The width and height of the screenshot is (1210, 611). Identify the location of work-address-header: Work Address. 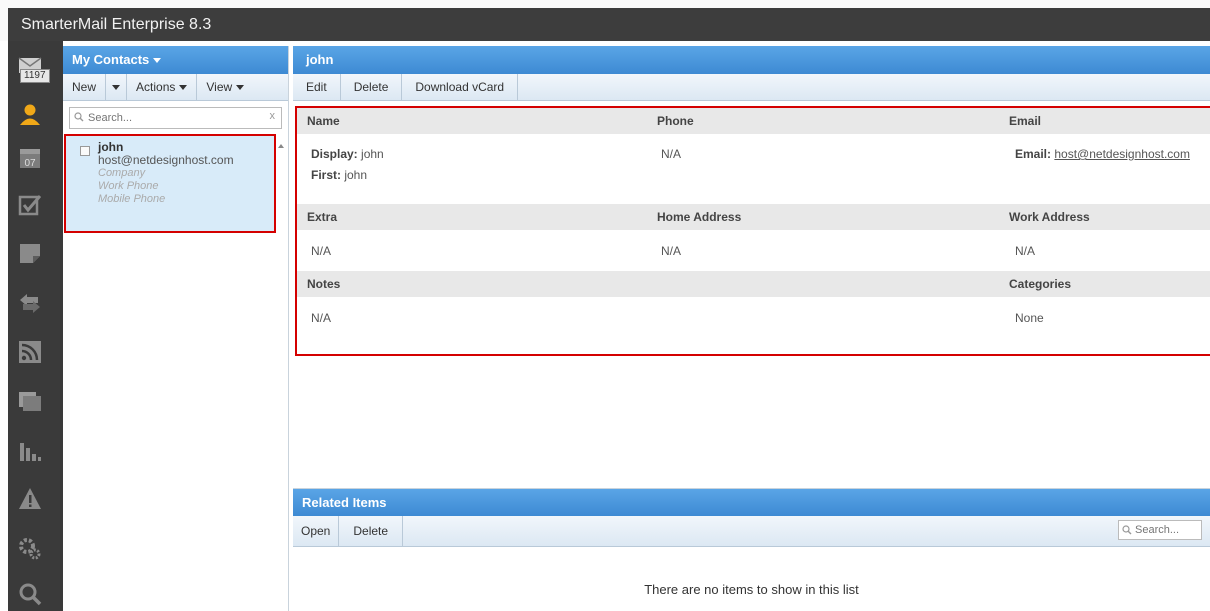
(1104, 217).